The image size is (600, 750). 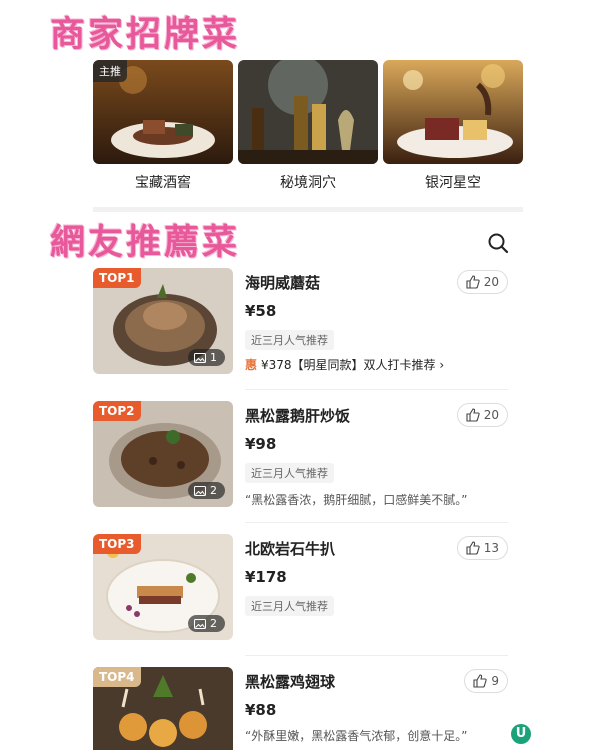 I want to click on discount-label: 惠, so click(x=251, y=365).